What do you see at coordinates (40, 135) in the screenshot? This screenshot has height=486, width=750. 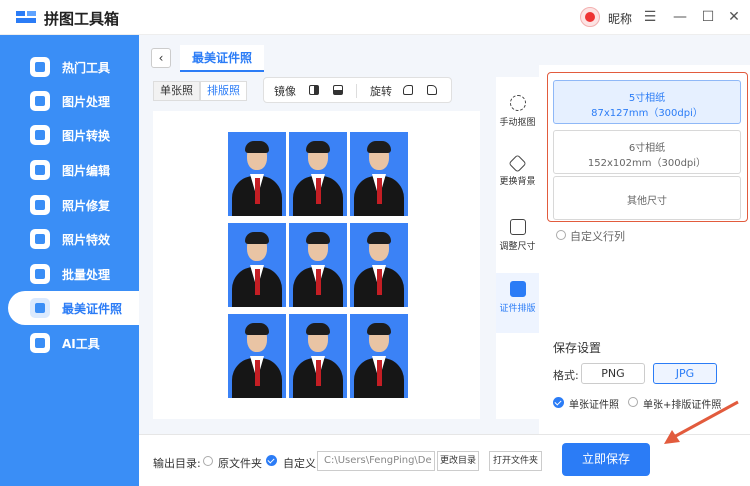 I see `image-convert-icon` at bounding box center [40, 135].